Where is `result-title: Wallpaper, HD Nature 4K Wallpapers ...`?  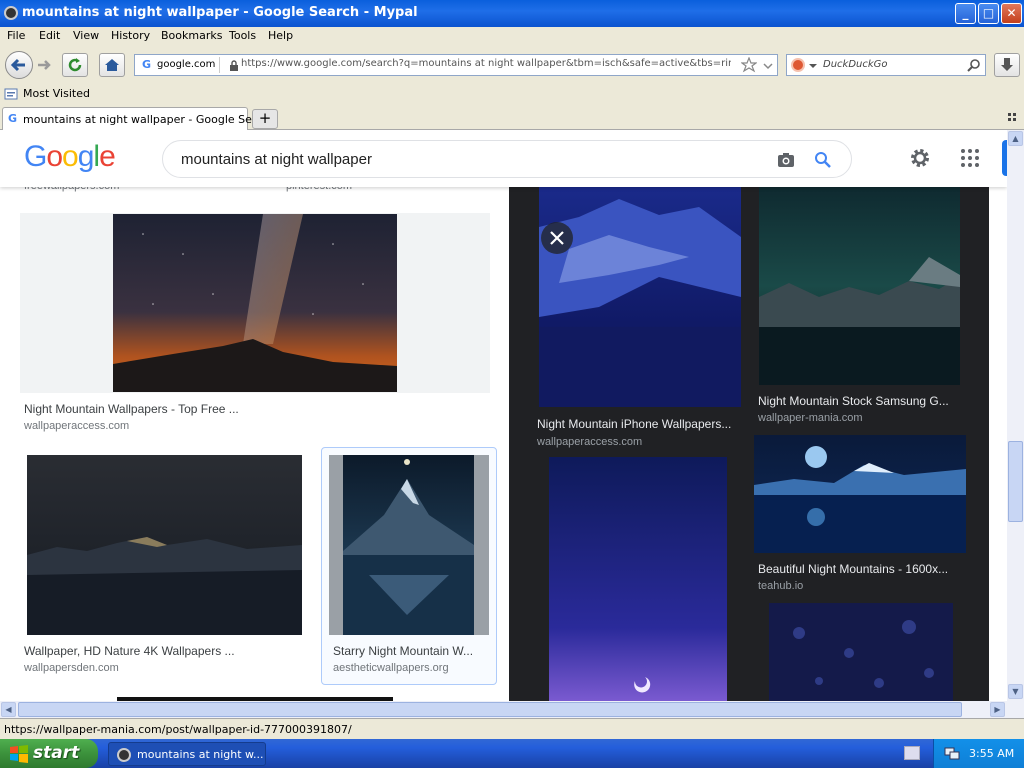 result-title: Wallpaper, HD Nature 4K Wallpapers ... is located at coordinates (134, 651).